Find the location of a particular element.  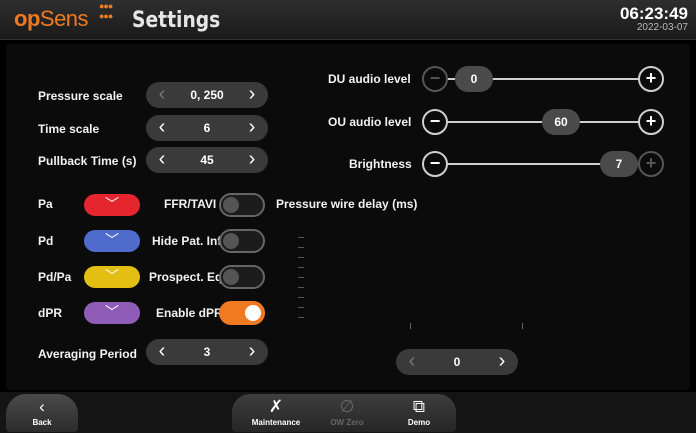

ow-zero-button: ∅ OW Zero is located at coordinates (347, 413).